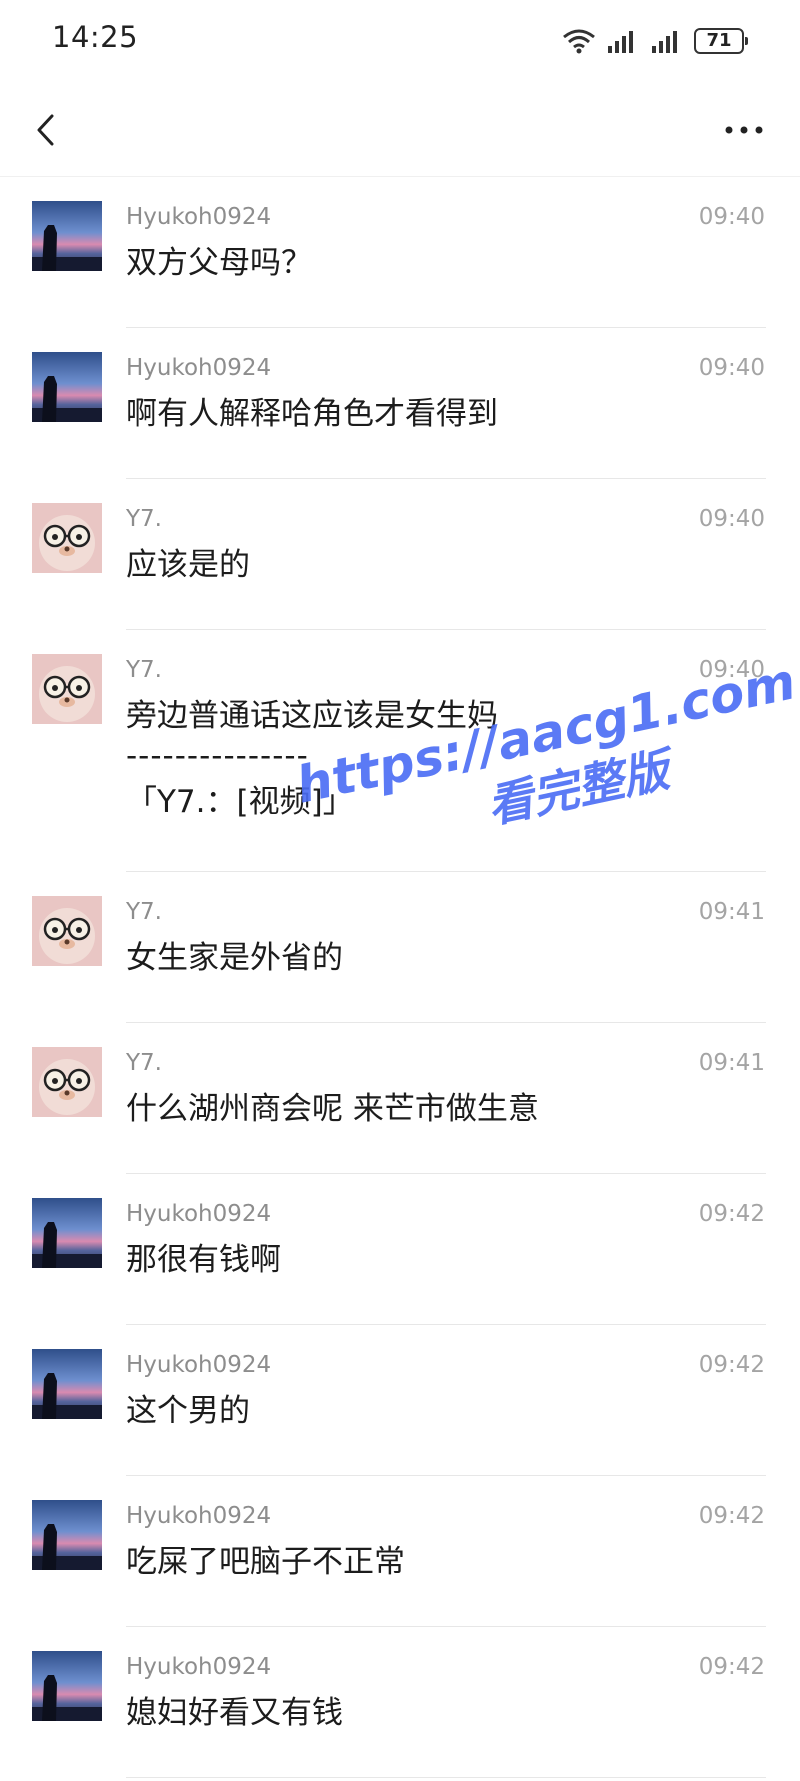 The height and width of the screenshot is (1781, 800). Describe the element at coordinates (400, 1249) in the screenshot. I see `message-item: Hyukoh0924 09:42 那很有钱啊` at that location.